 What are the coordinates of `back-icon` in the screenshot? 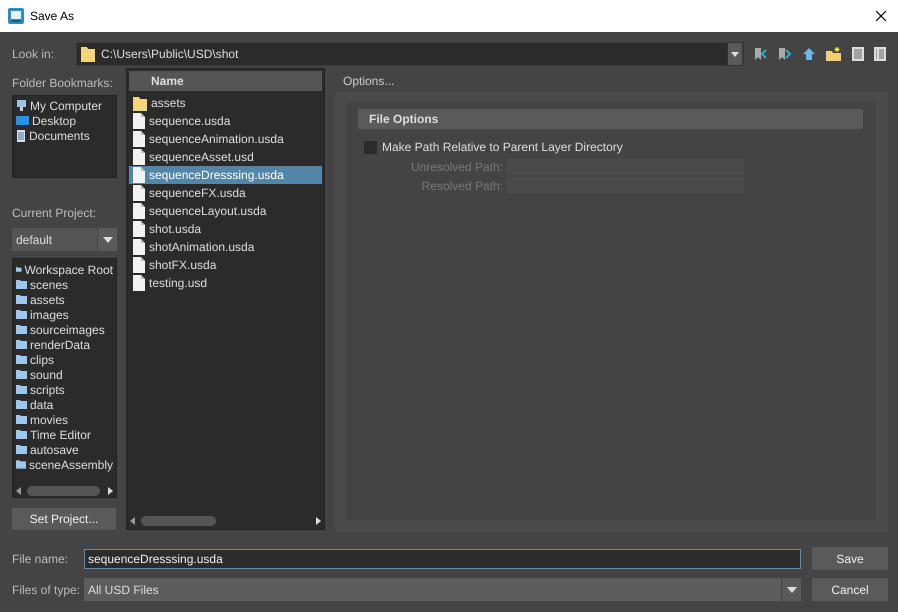 It's located at (761, 54).